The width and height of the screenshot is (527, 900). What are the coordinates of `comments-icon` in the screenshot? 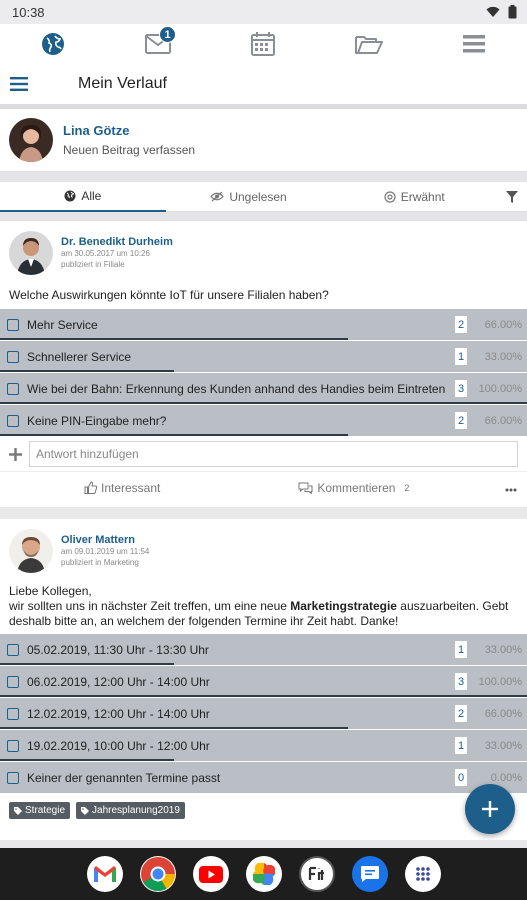 It's located at (305, 488).